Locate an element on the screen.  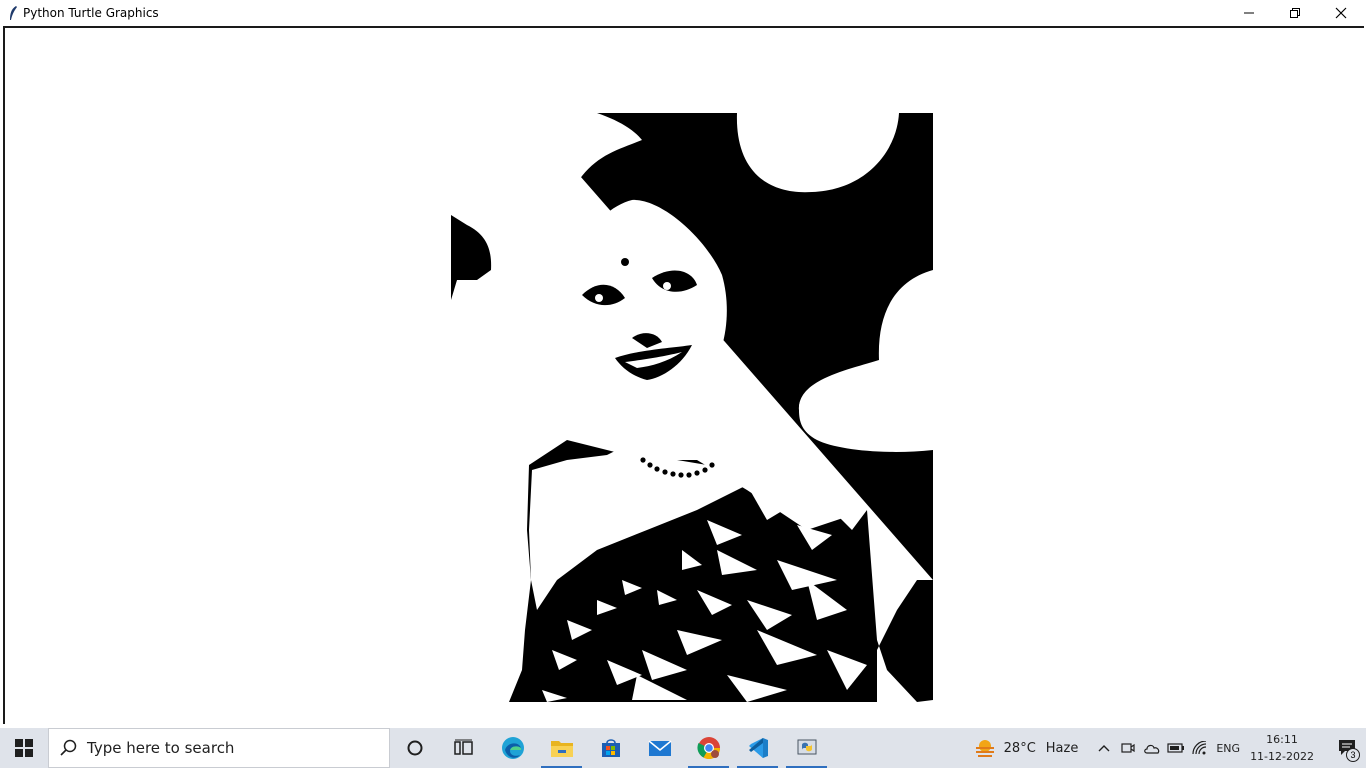
task-view-button is located at coordinates (463, 748).